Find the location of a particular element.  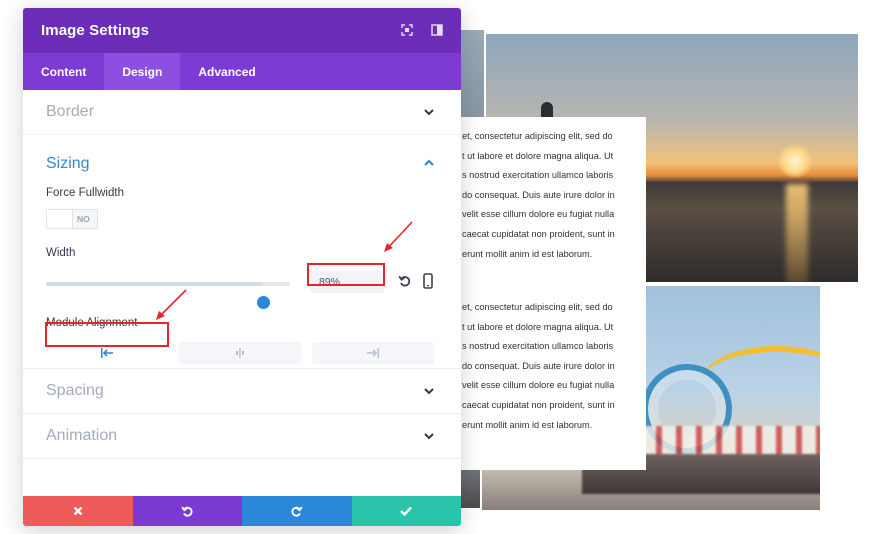

modal-footer is located at coordinates (242, 511).